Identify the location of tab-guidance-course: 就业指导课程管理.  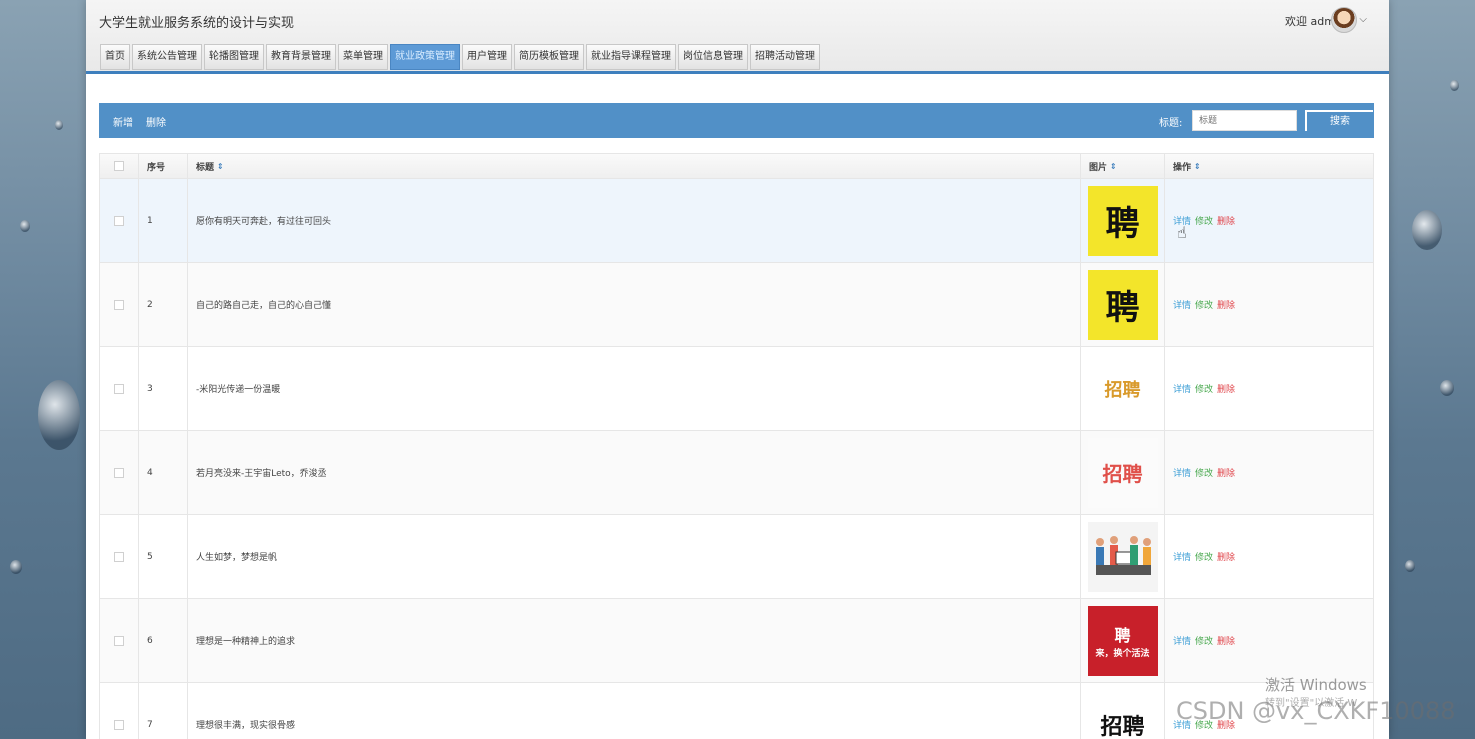
(631, 57).